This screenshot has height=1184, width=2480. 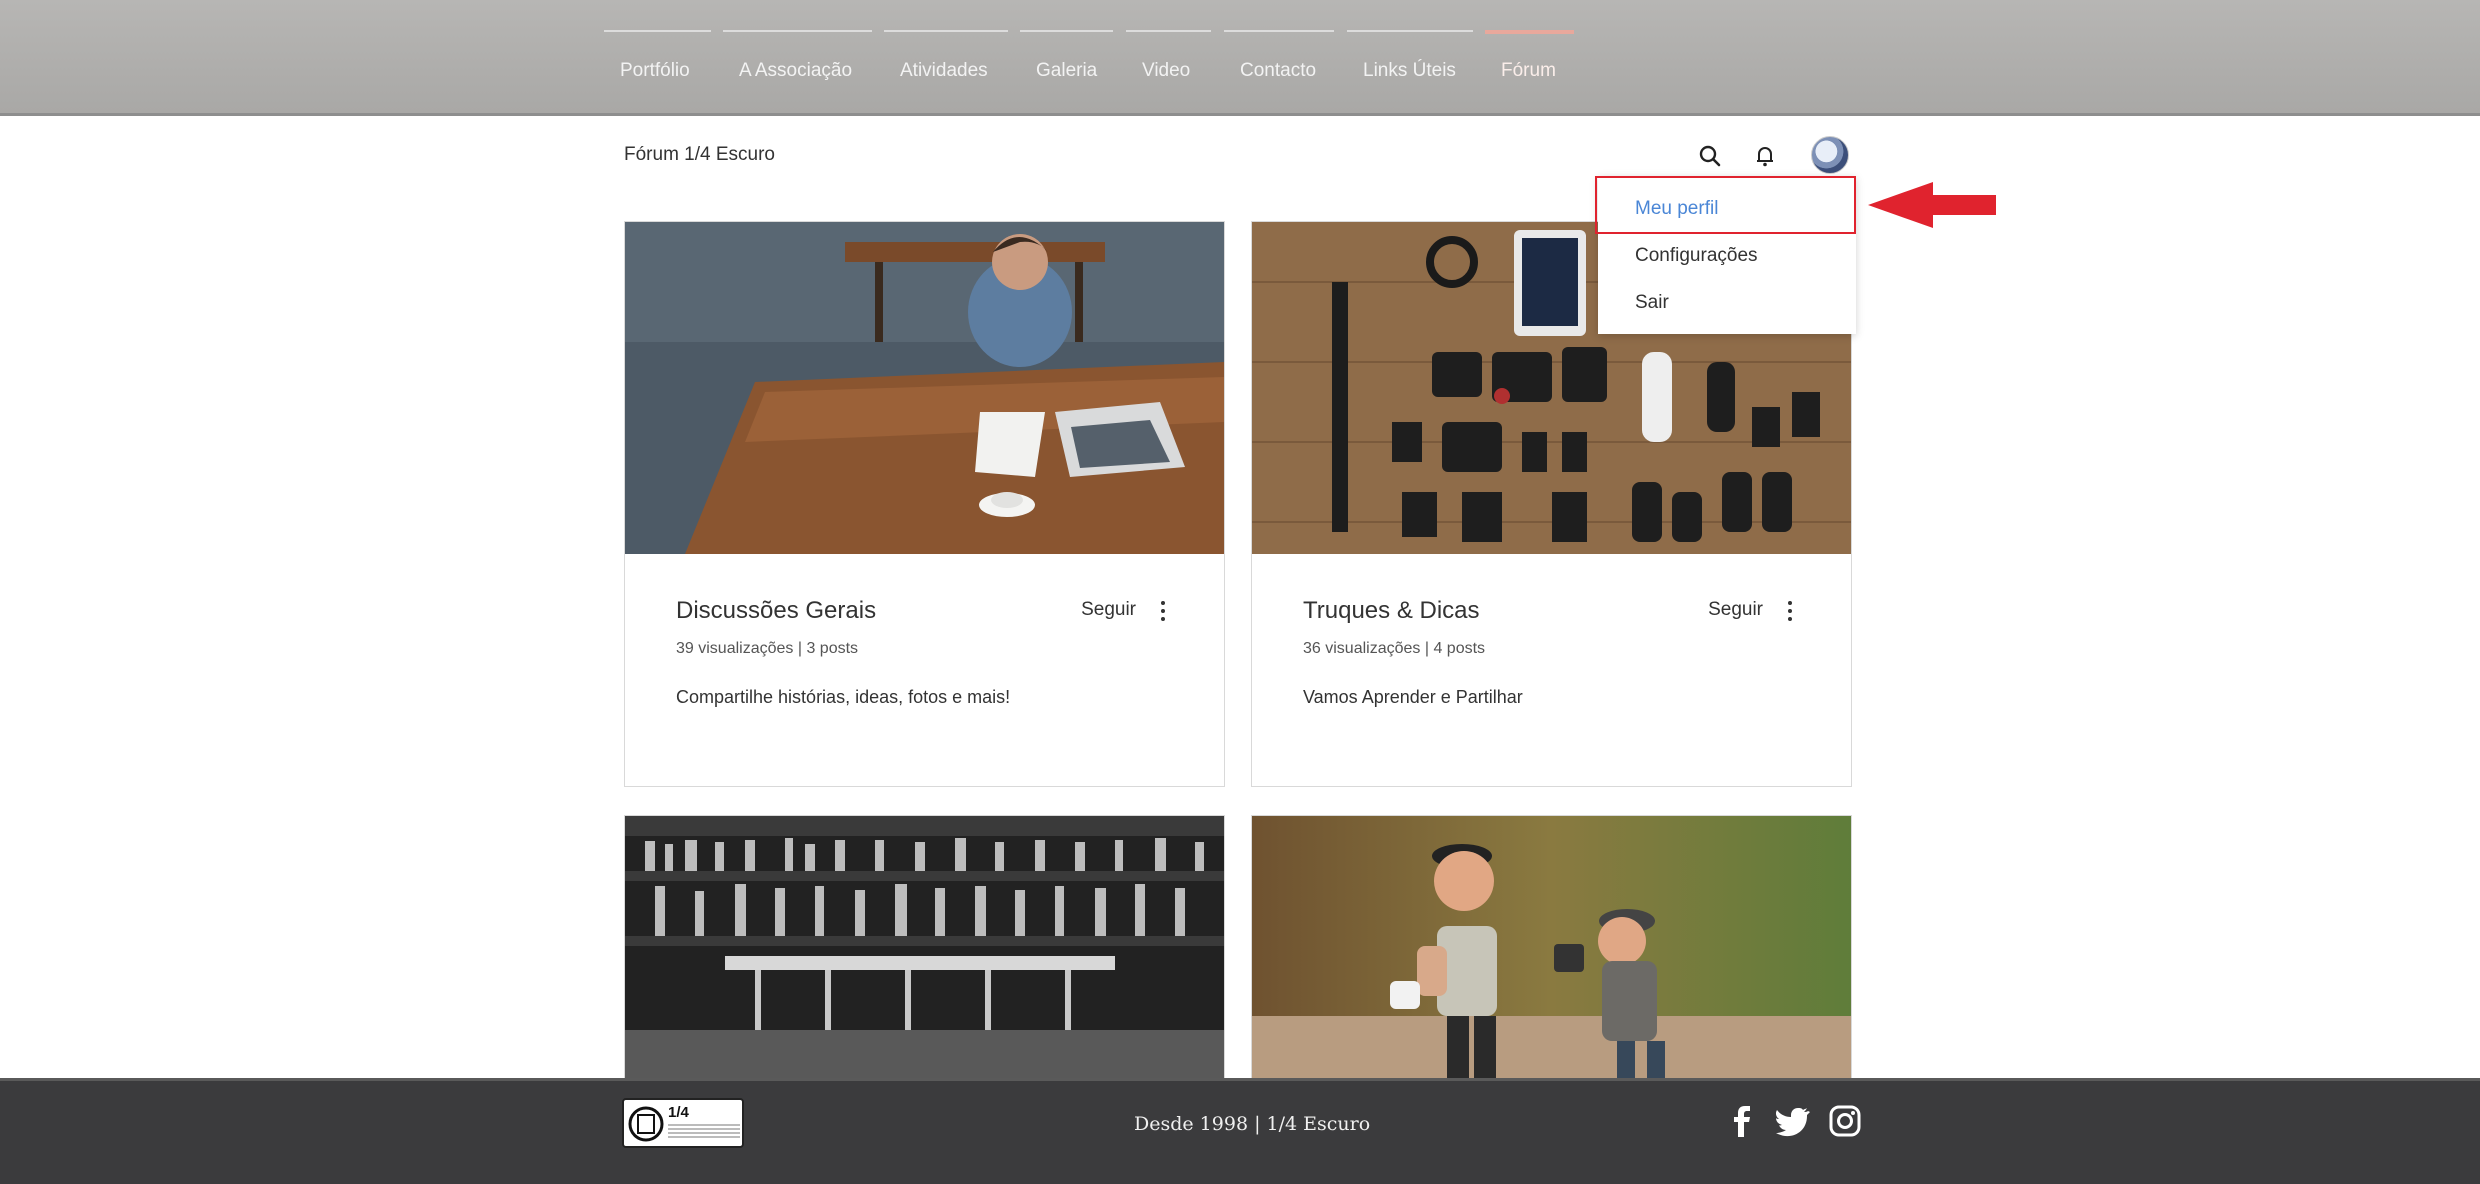 I want to click on menu-item-sair: Sair, so click(x=1652, y=303).